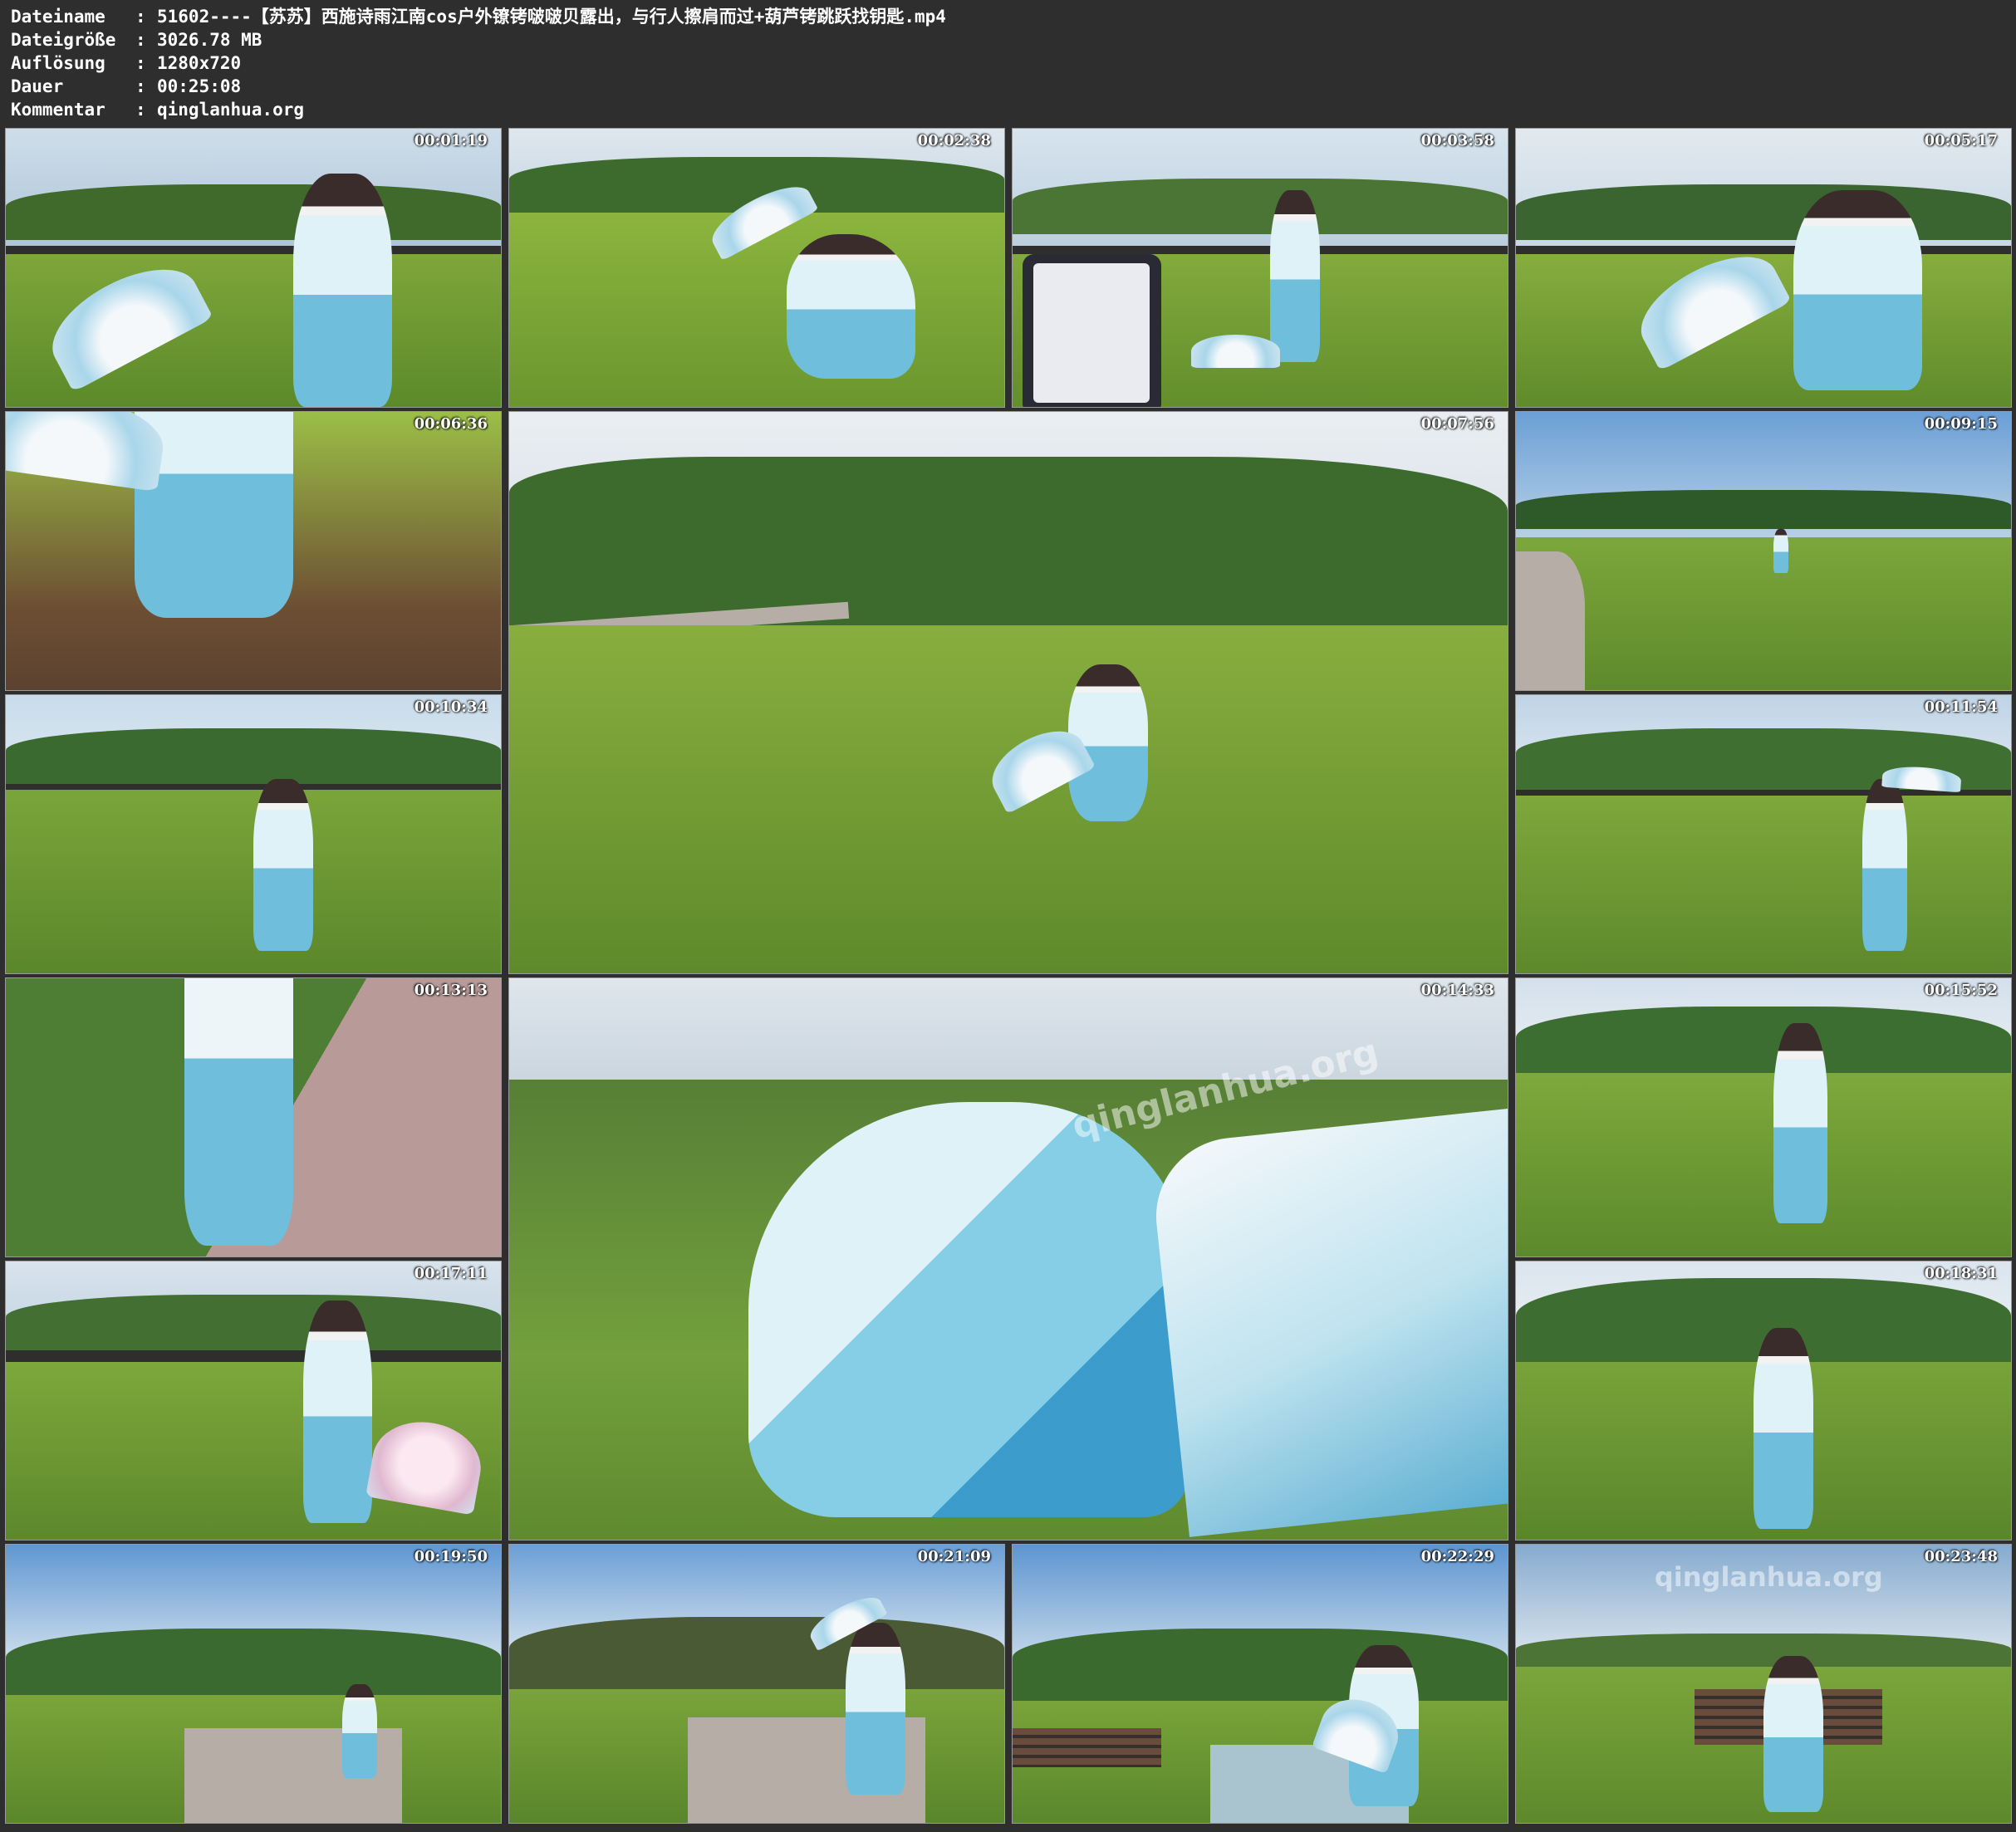  I want to click on timestamp: 00:02:38, so click(954, 140).